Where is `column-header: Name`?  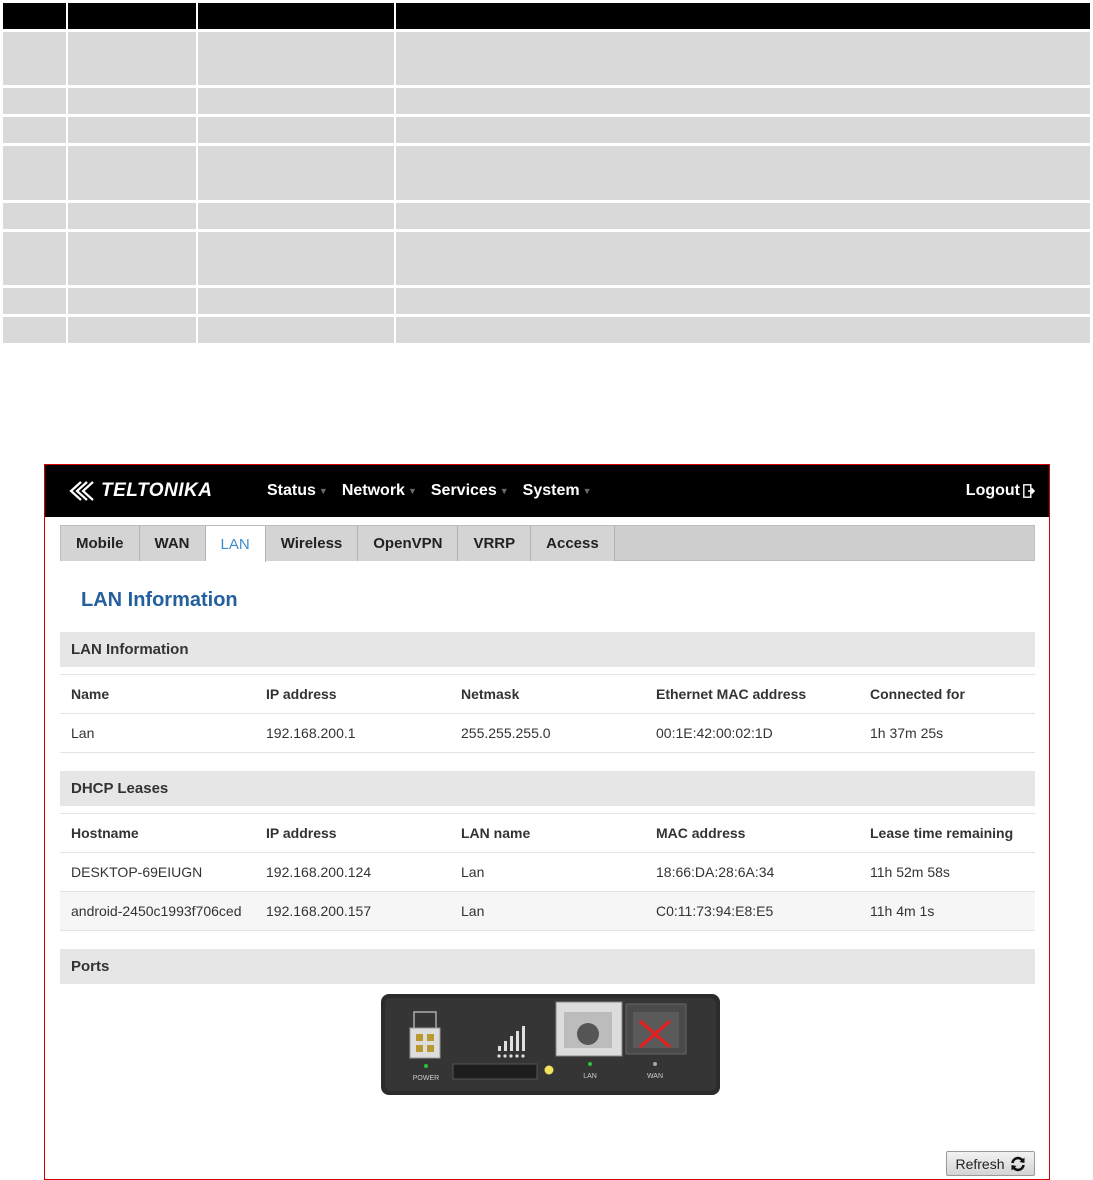 column-header: Name is located at coordinates (157, 694).